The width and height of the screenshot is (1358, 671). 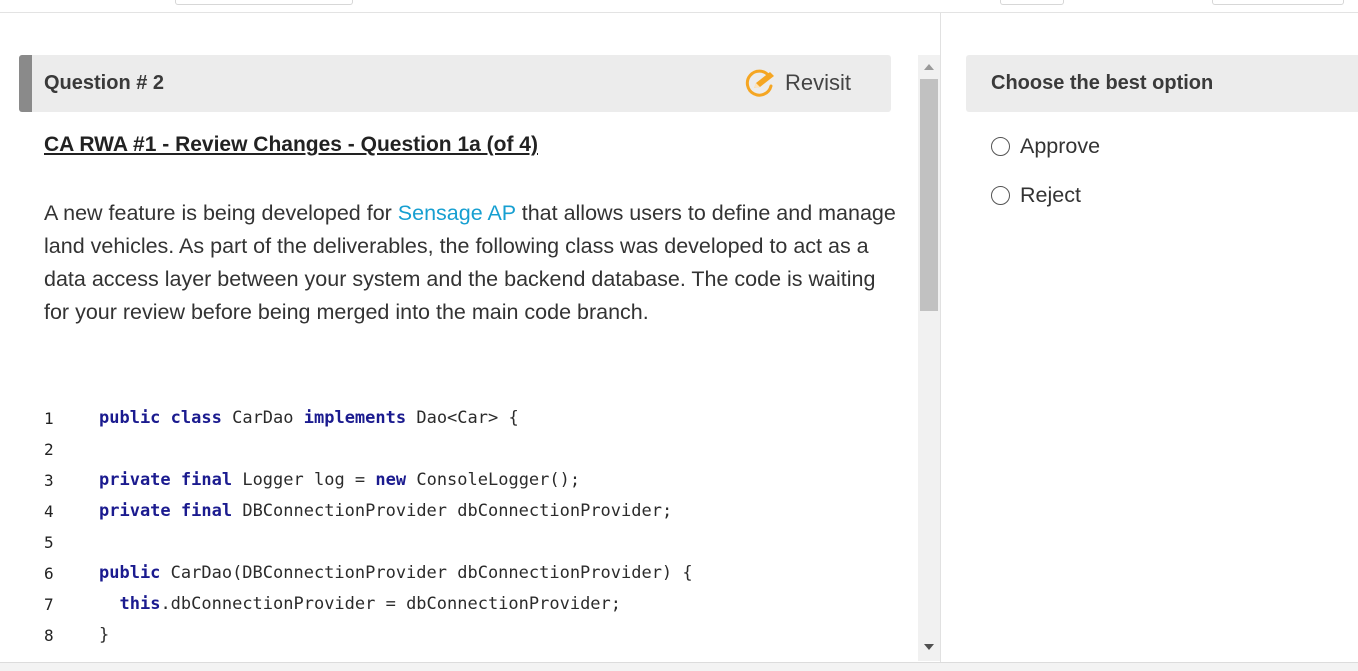 What do you see at coordinates (49, 573) in the screenshot?
I see `line-number: 6` at bounding box center [49, 573].